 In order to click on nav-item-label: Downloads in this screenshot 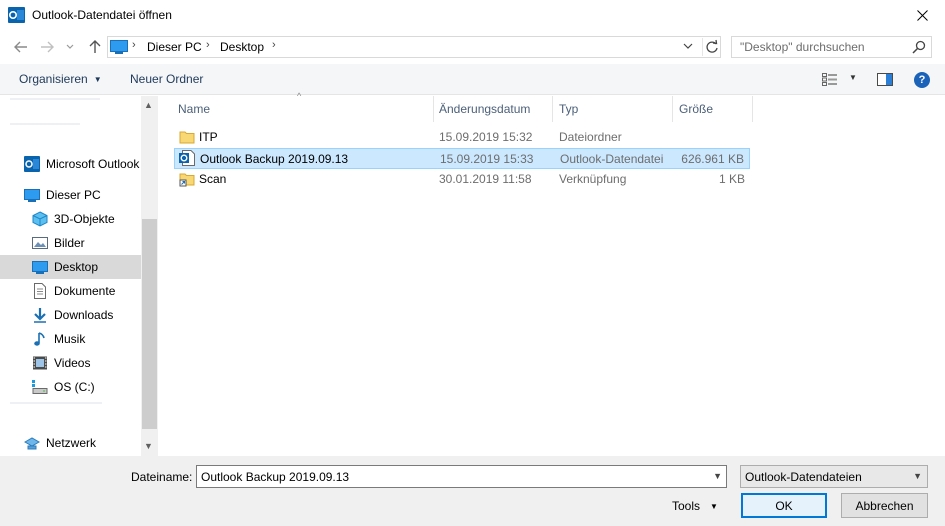, I will do `click(84, 315)`.